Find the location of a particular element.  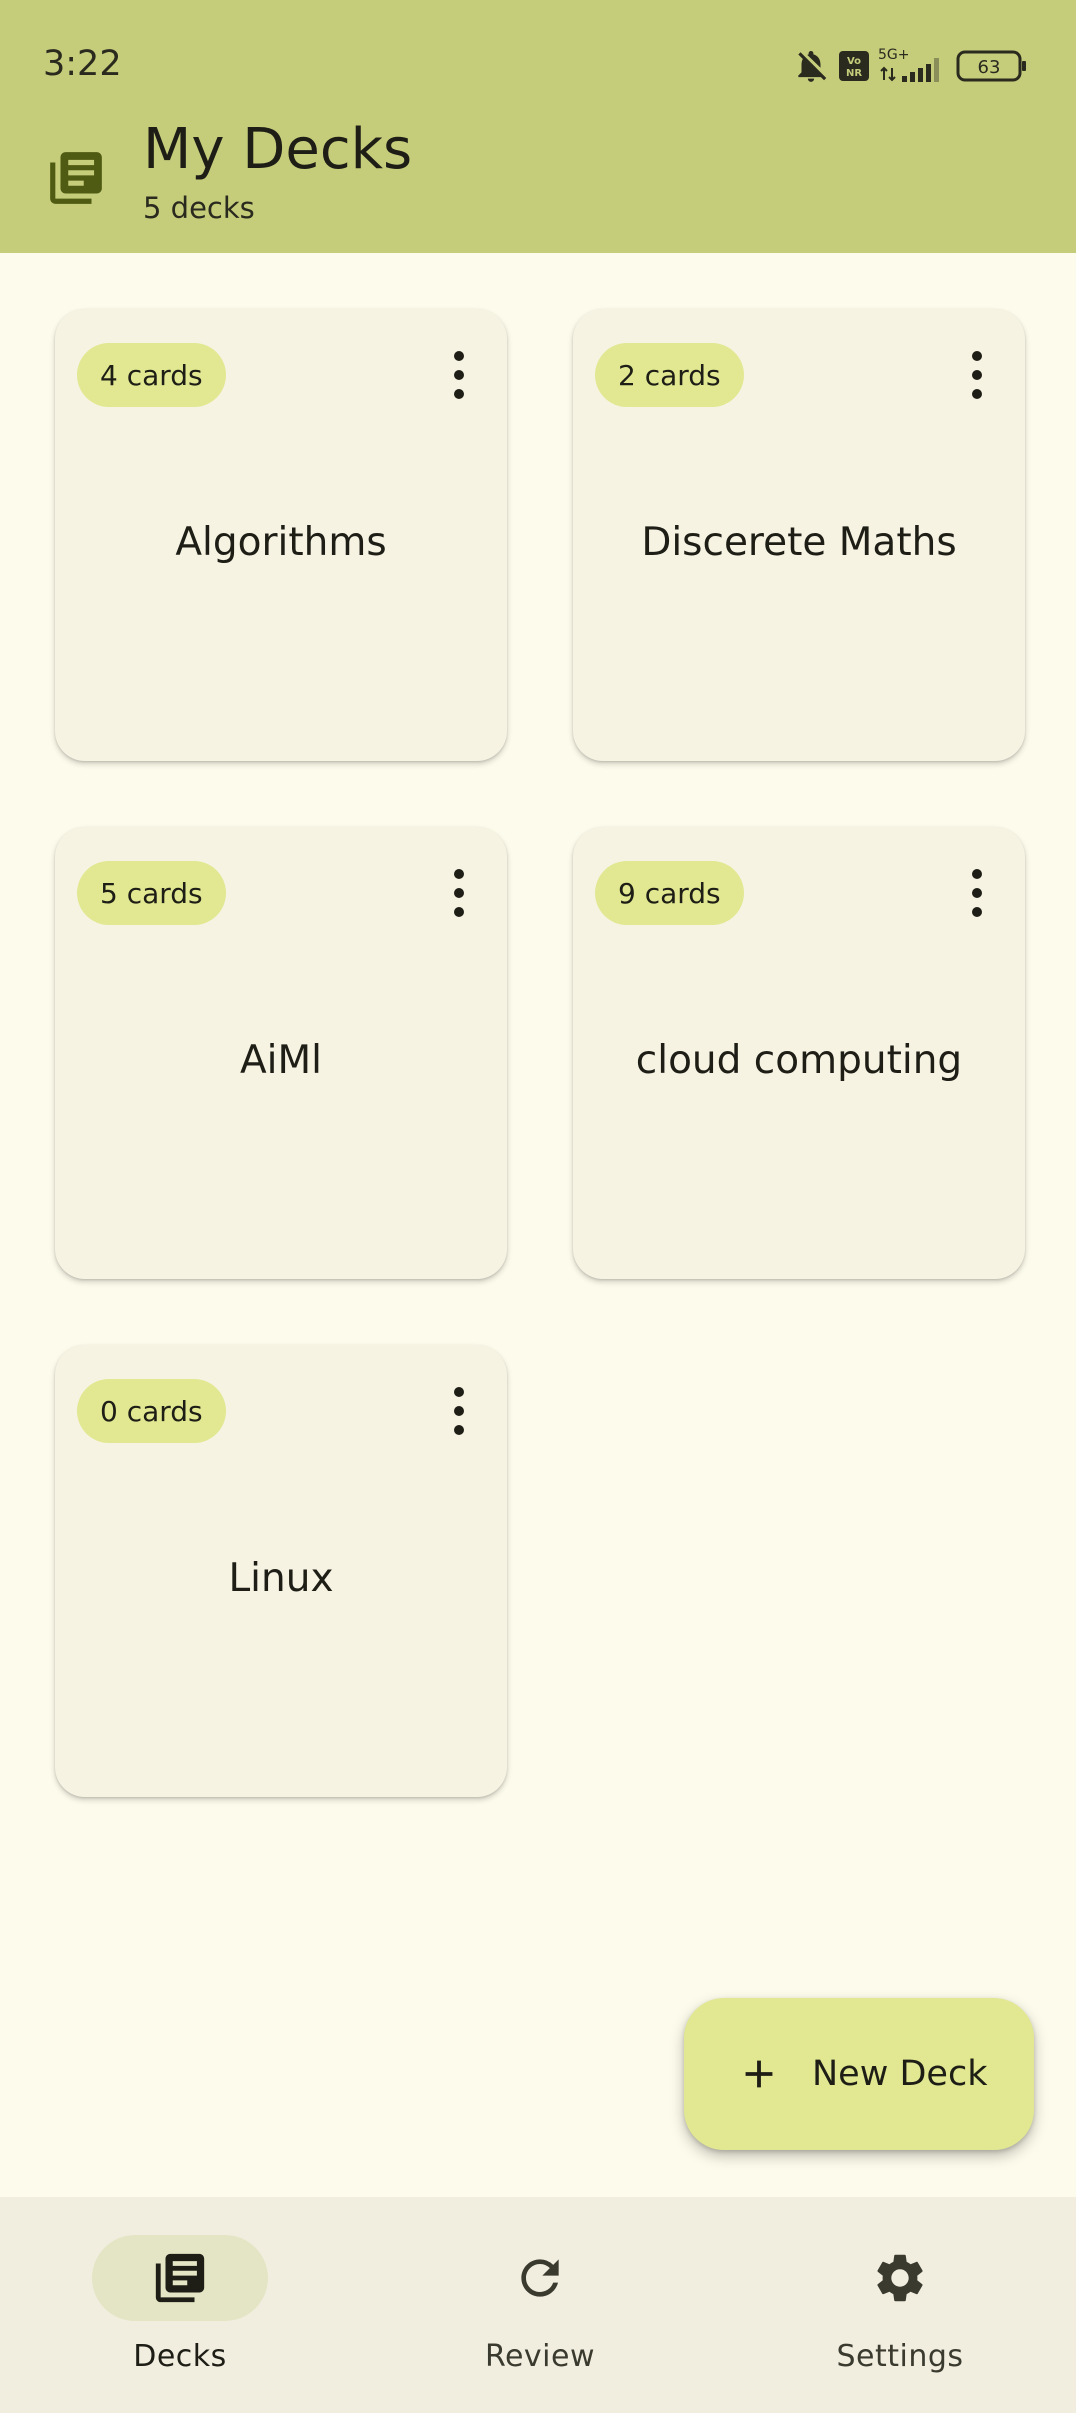

network-type: 5G+ is located at coordinates (894, 55).